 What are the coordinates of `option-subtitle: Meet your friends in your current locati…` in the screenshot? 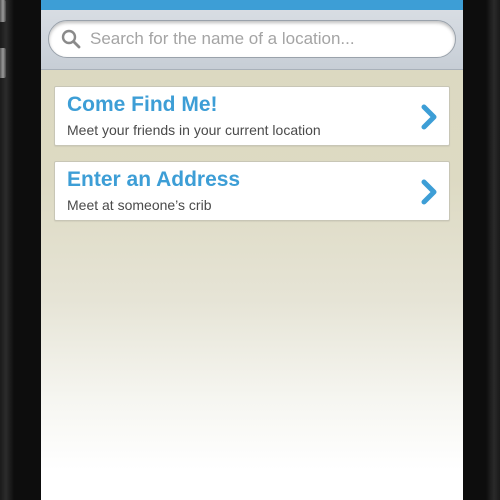 It's located at (194, 130).